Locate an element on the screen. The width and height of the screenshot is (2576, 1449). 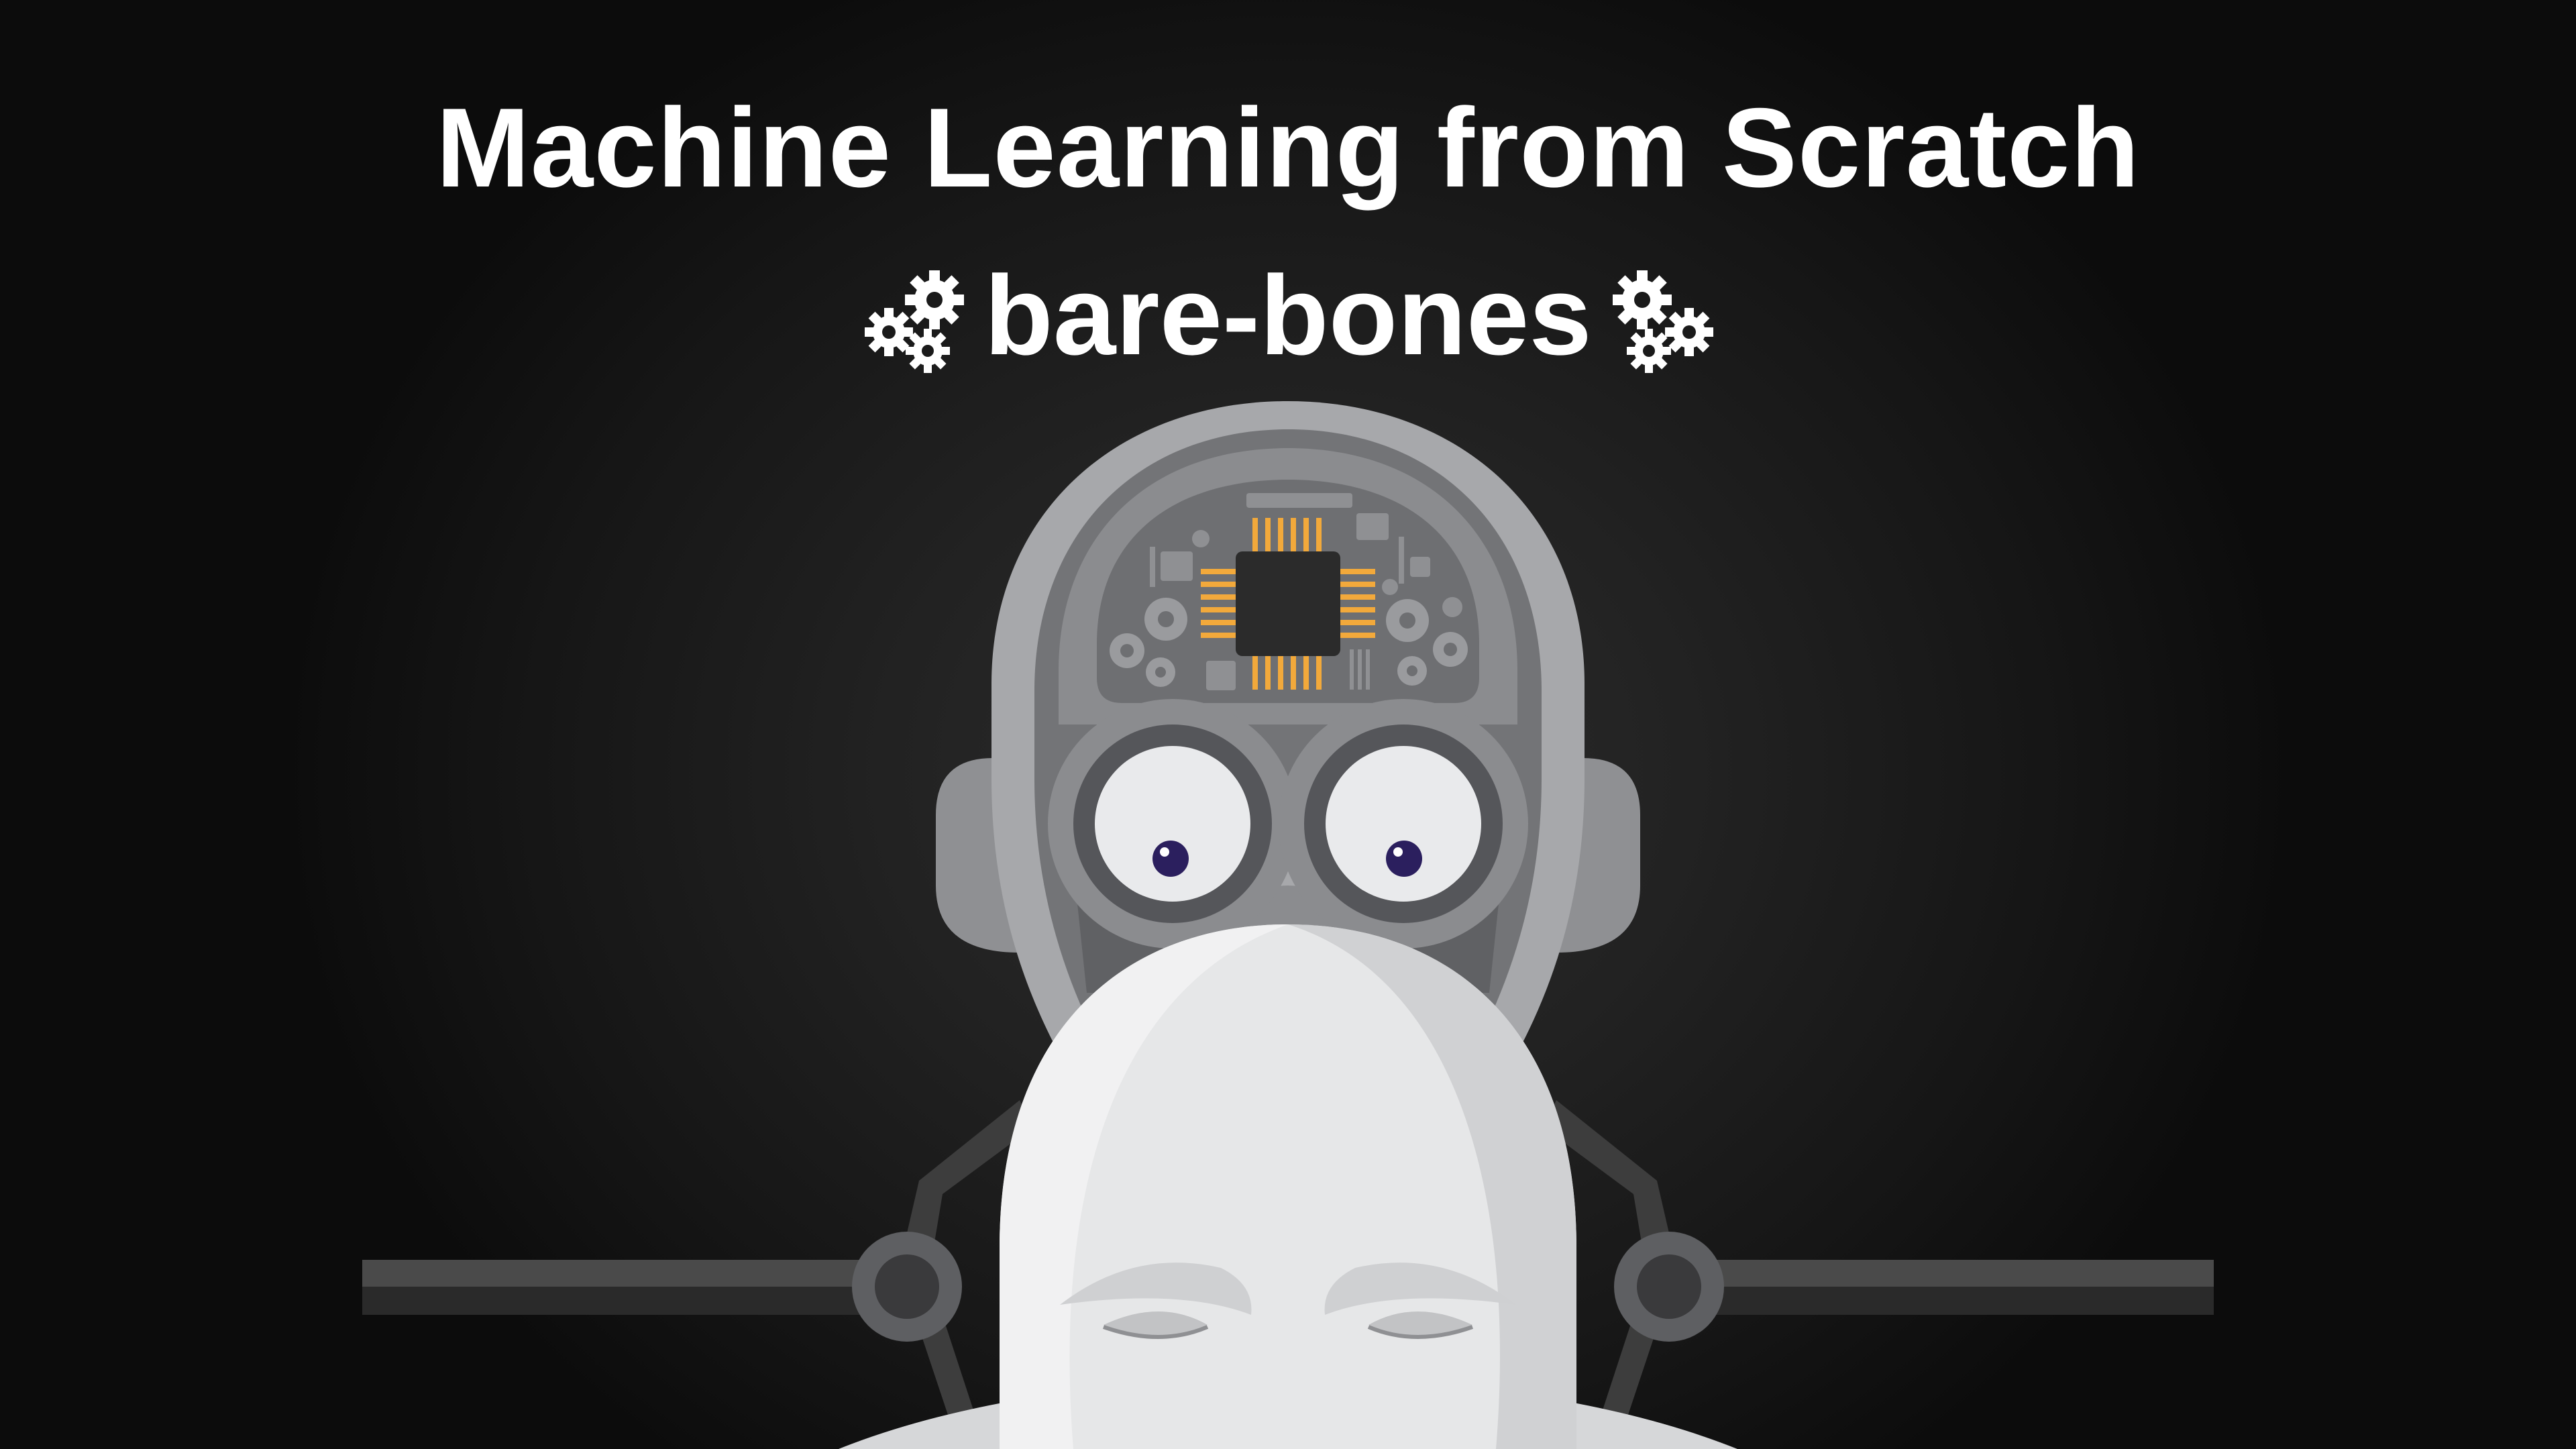
page-subtitle: bare-bones is located at coordinates (1288, 315).